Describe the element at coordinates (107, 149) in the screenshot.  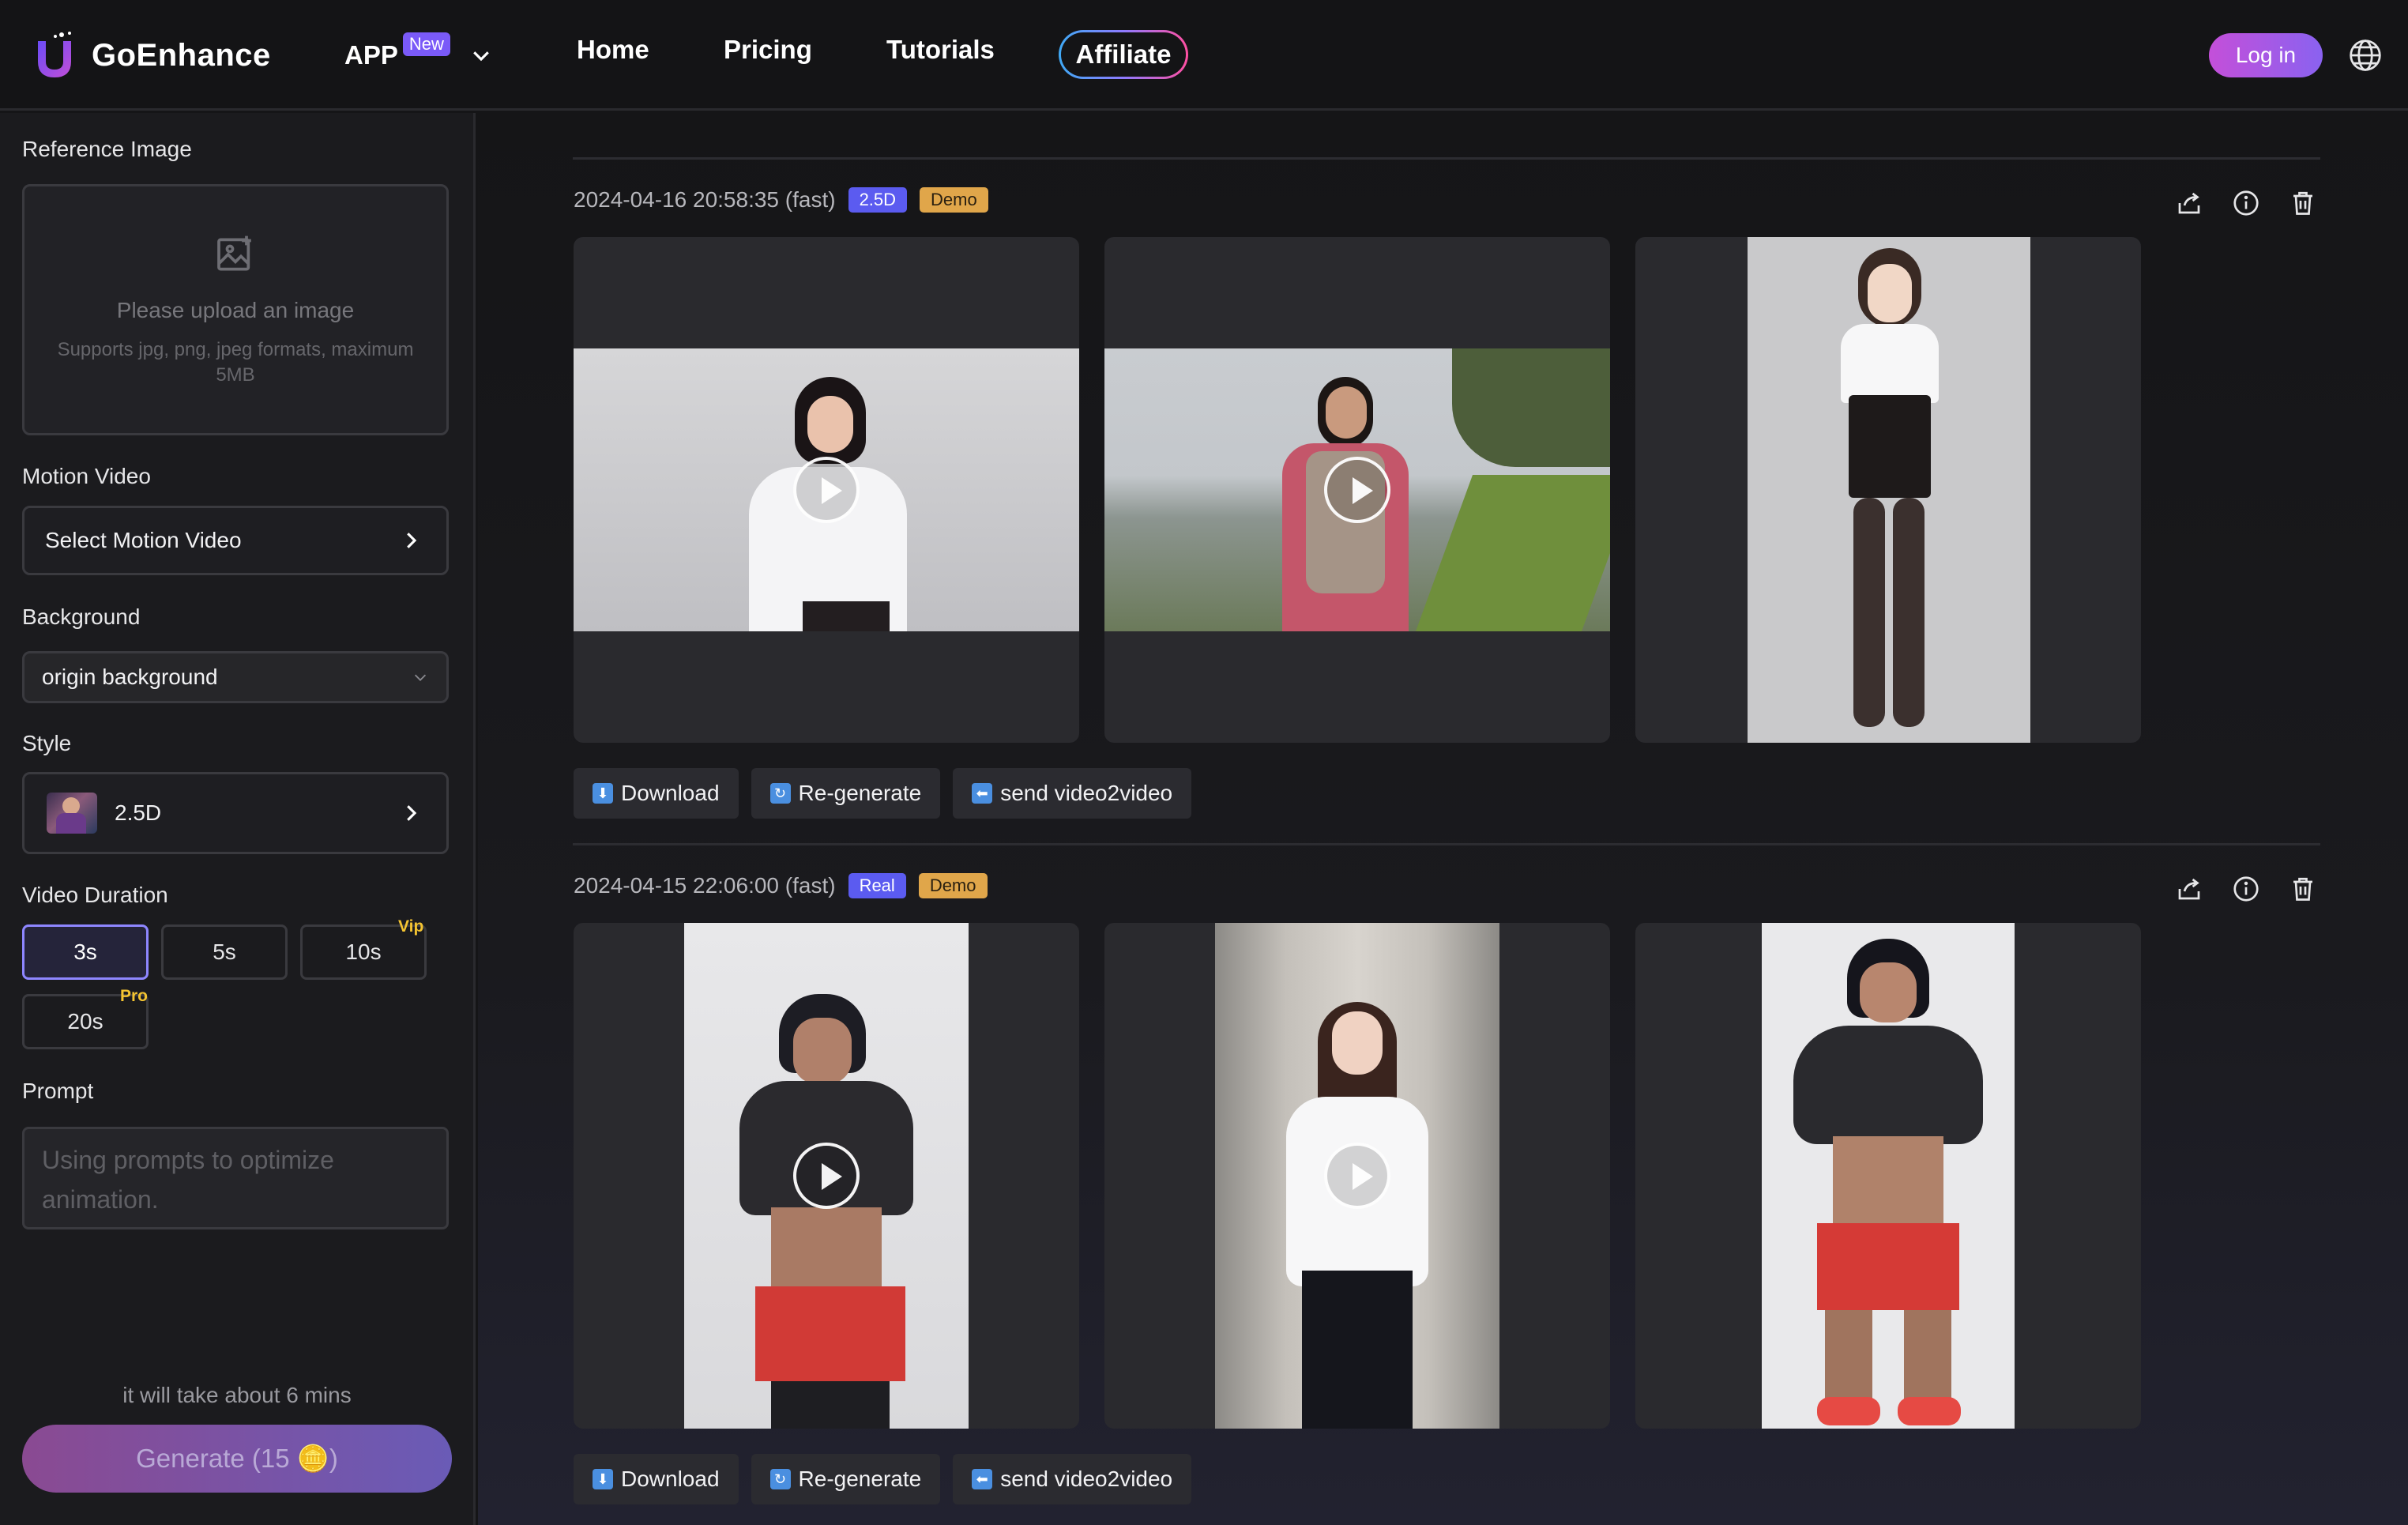
I see `reference-image-label: Reference Image` at that location.